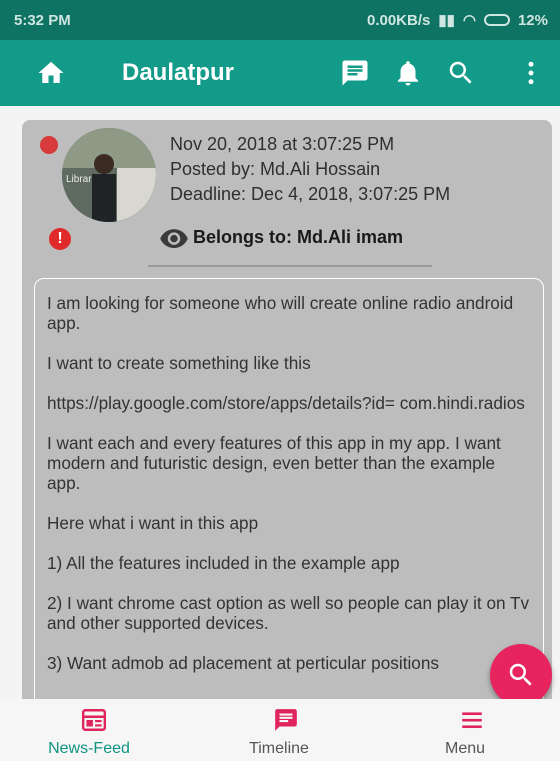 The width and height of the screenshot is (560, 761). What do you see at coordinates (153, 523) in the screenshot?
I see `paragraph: Here what i want in this app` at bounding box center [153, 523].